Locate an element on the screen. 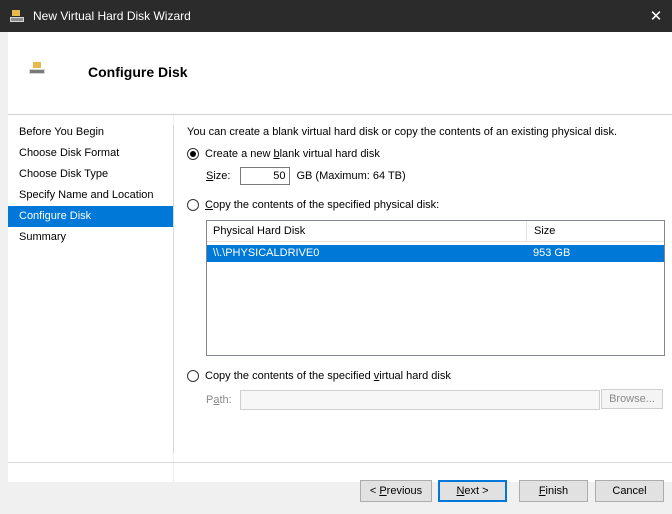 This screenshot has height=514, width=672. previous-button: < Previous is located at coordinates (396, 491).